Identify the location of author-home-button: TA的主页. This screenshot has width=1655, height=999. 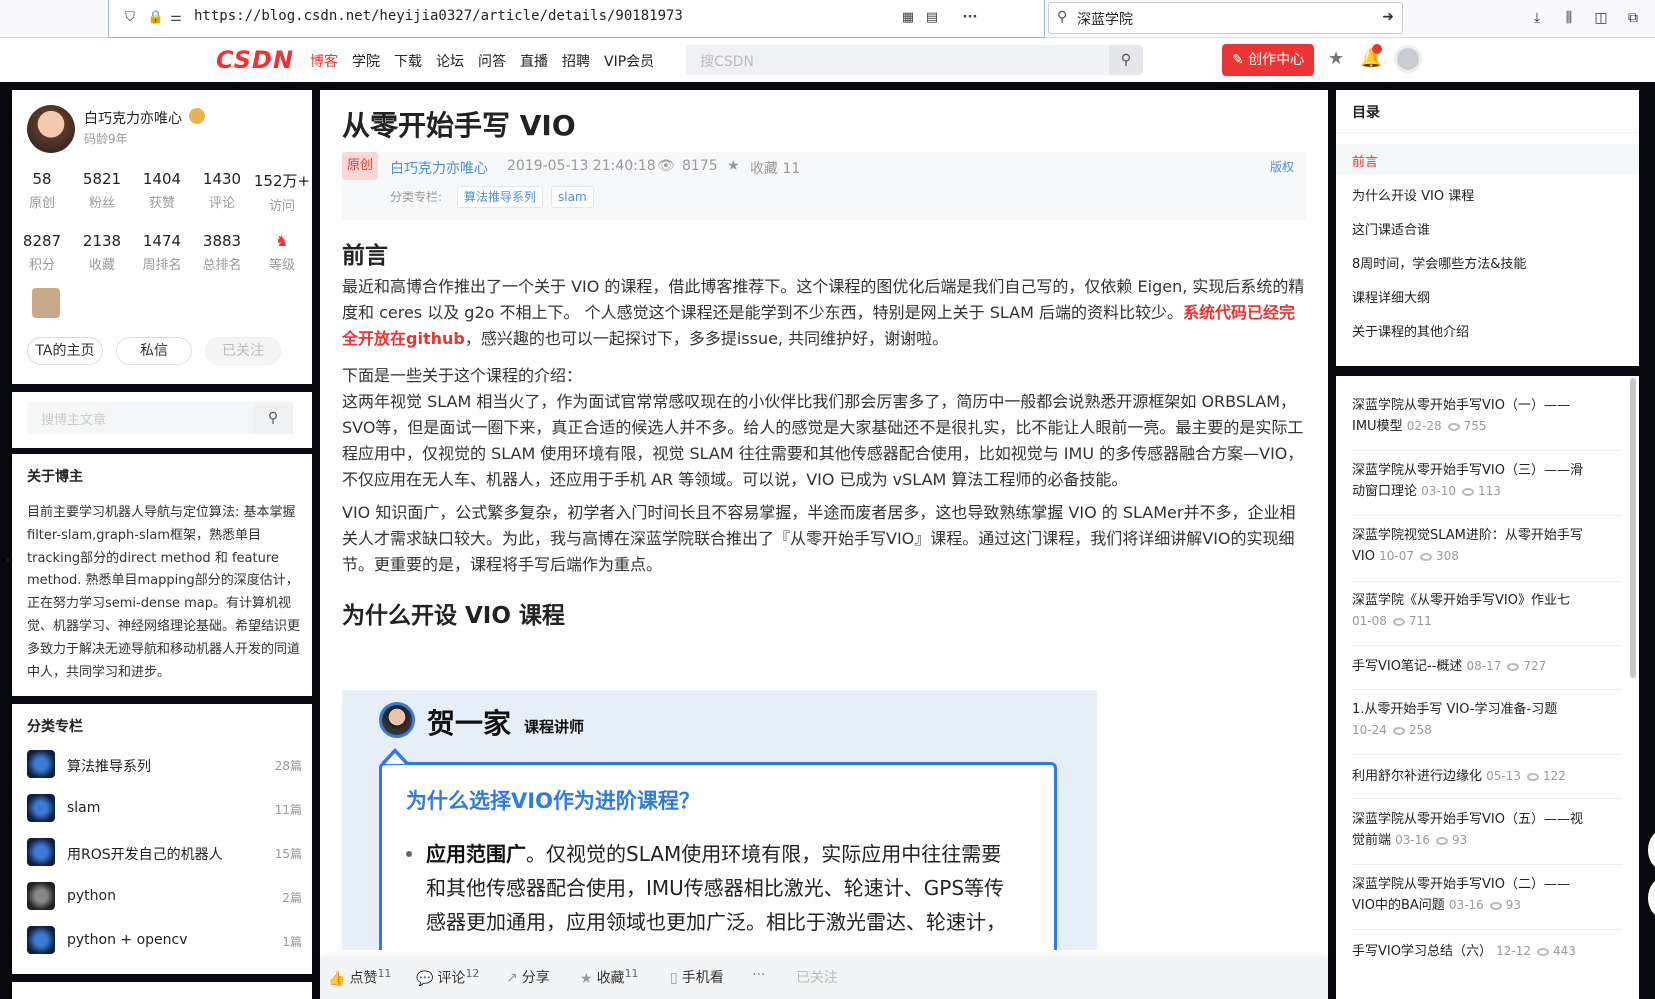
(65, 351).